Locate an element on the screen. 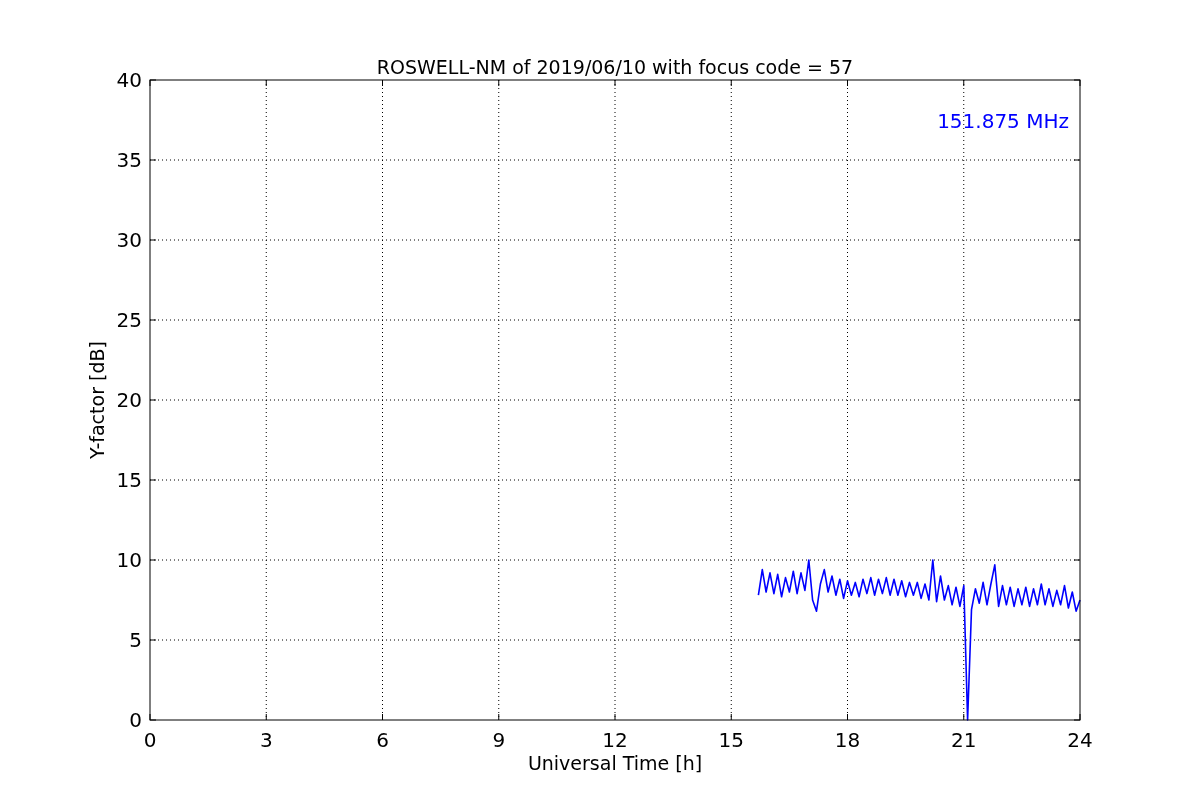  x-tick-label: 18 is located at coordinates (847, 740).